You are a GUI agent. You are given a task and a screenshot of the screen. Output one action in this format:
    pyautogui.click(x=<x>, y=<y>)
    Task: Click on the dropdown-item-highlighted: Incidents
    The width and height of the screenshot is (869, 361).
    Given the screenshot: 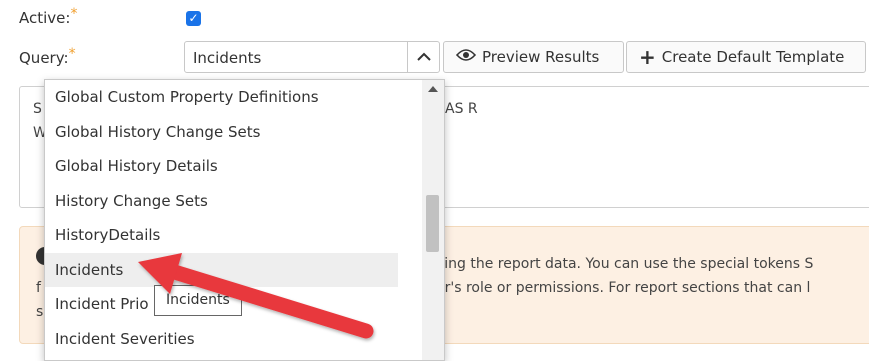 What is the action you would take?
    pyautogui.click(x=221, y=270)
    